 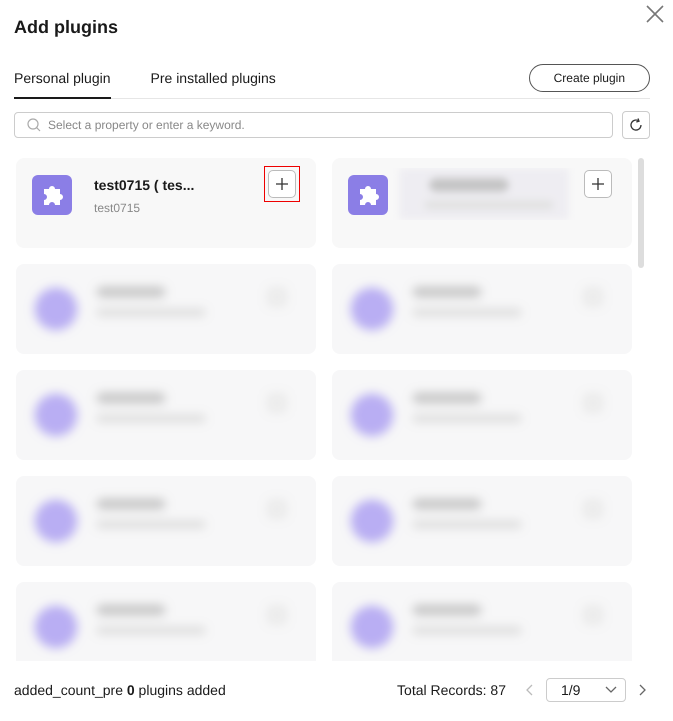 What do you see at coordinates (589, 78) in the screenshot?
I see `create-plugin-button: Create plugin` at bounding box center [589, 78].